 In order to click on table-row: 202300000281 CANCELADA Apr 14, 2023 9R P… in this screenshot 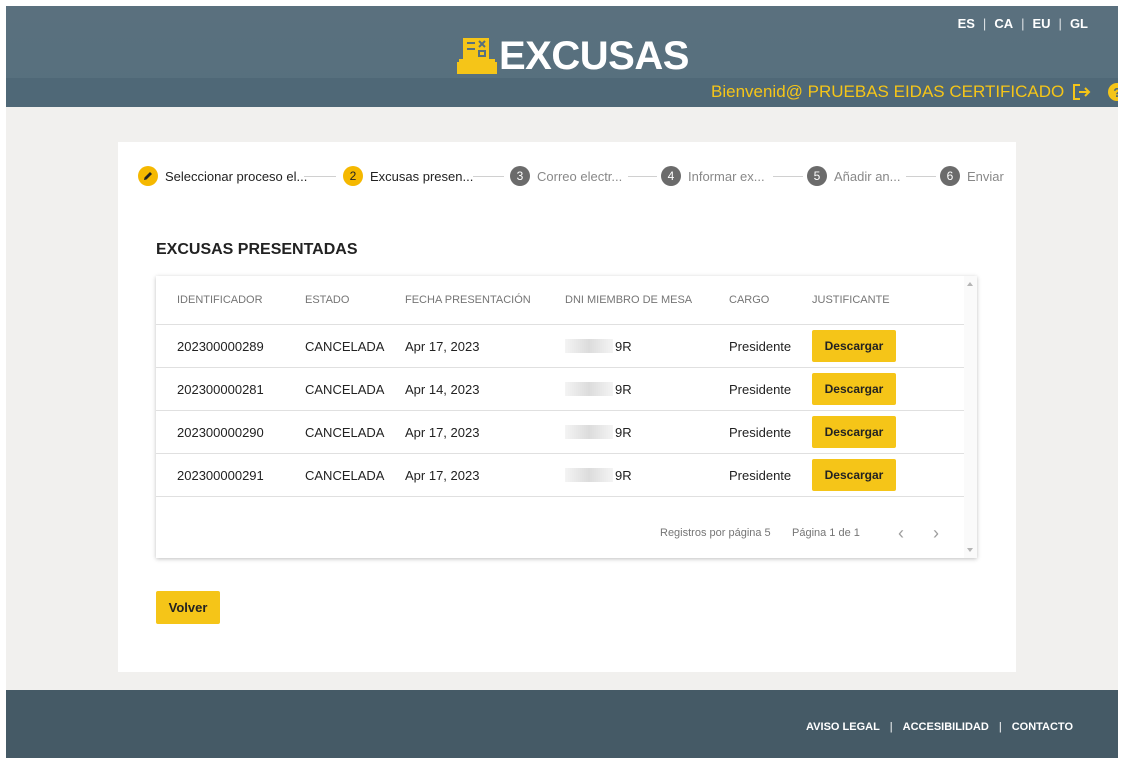, I will do `click(560, 389)`.